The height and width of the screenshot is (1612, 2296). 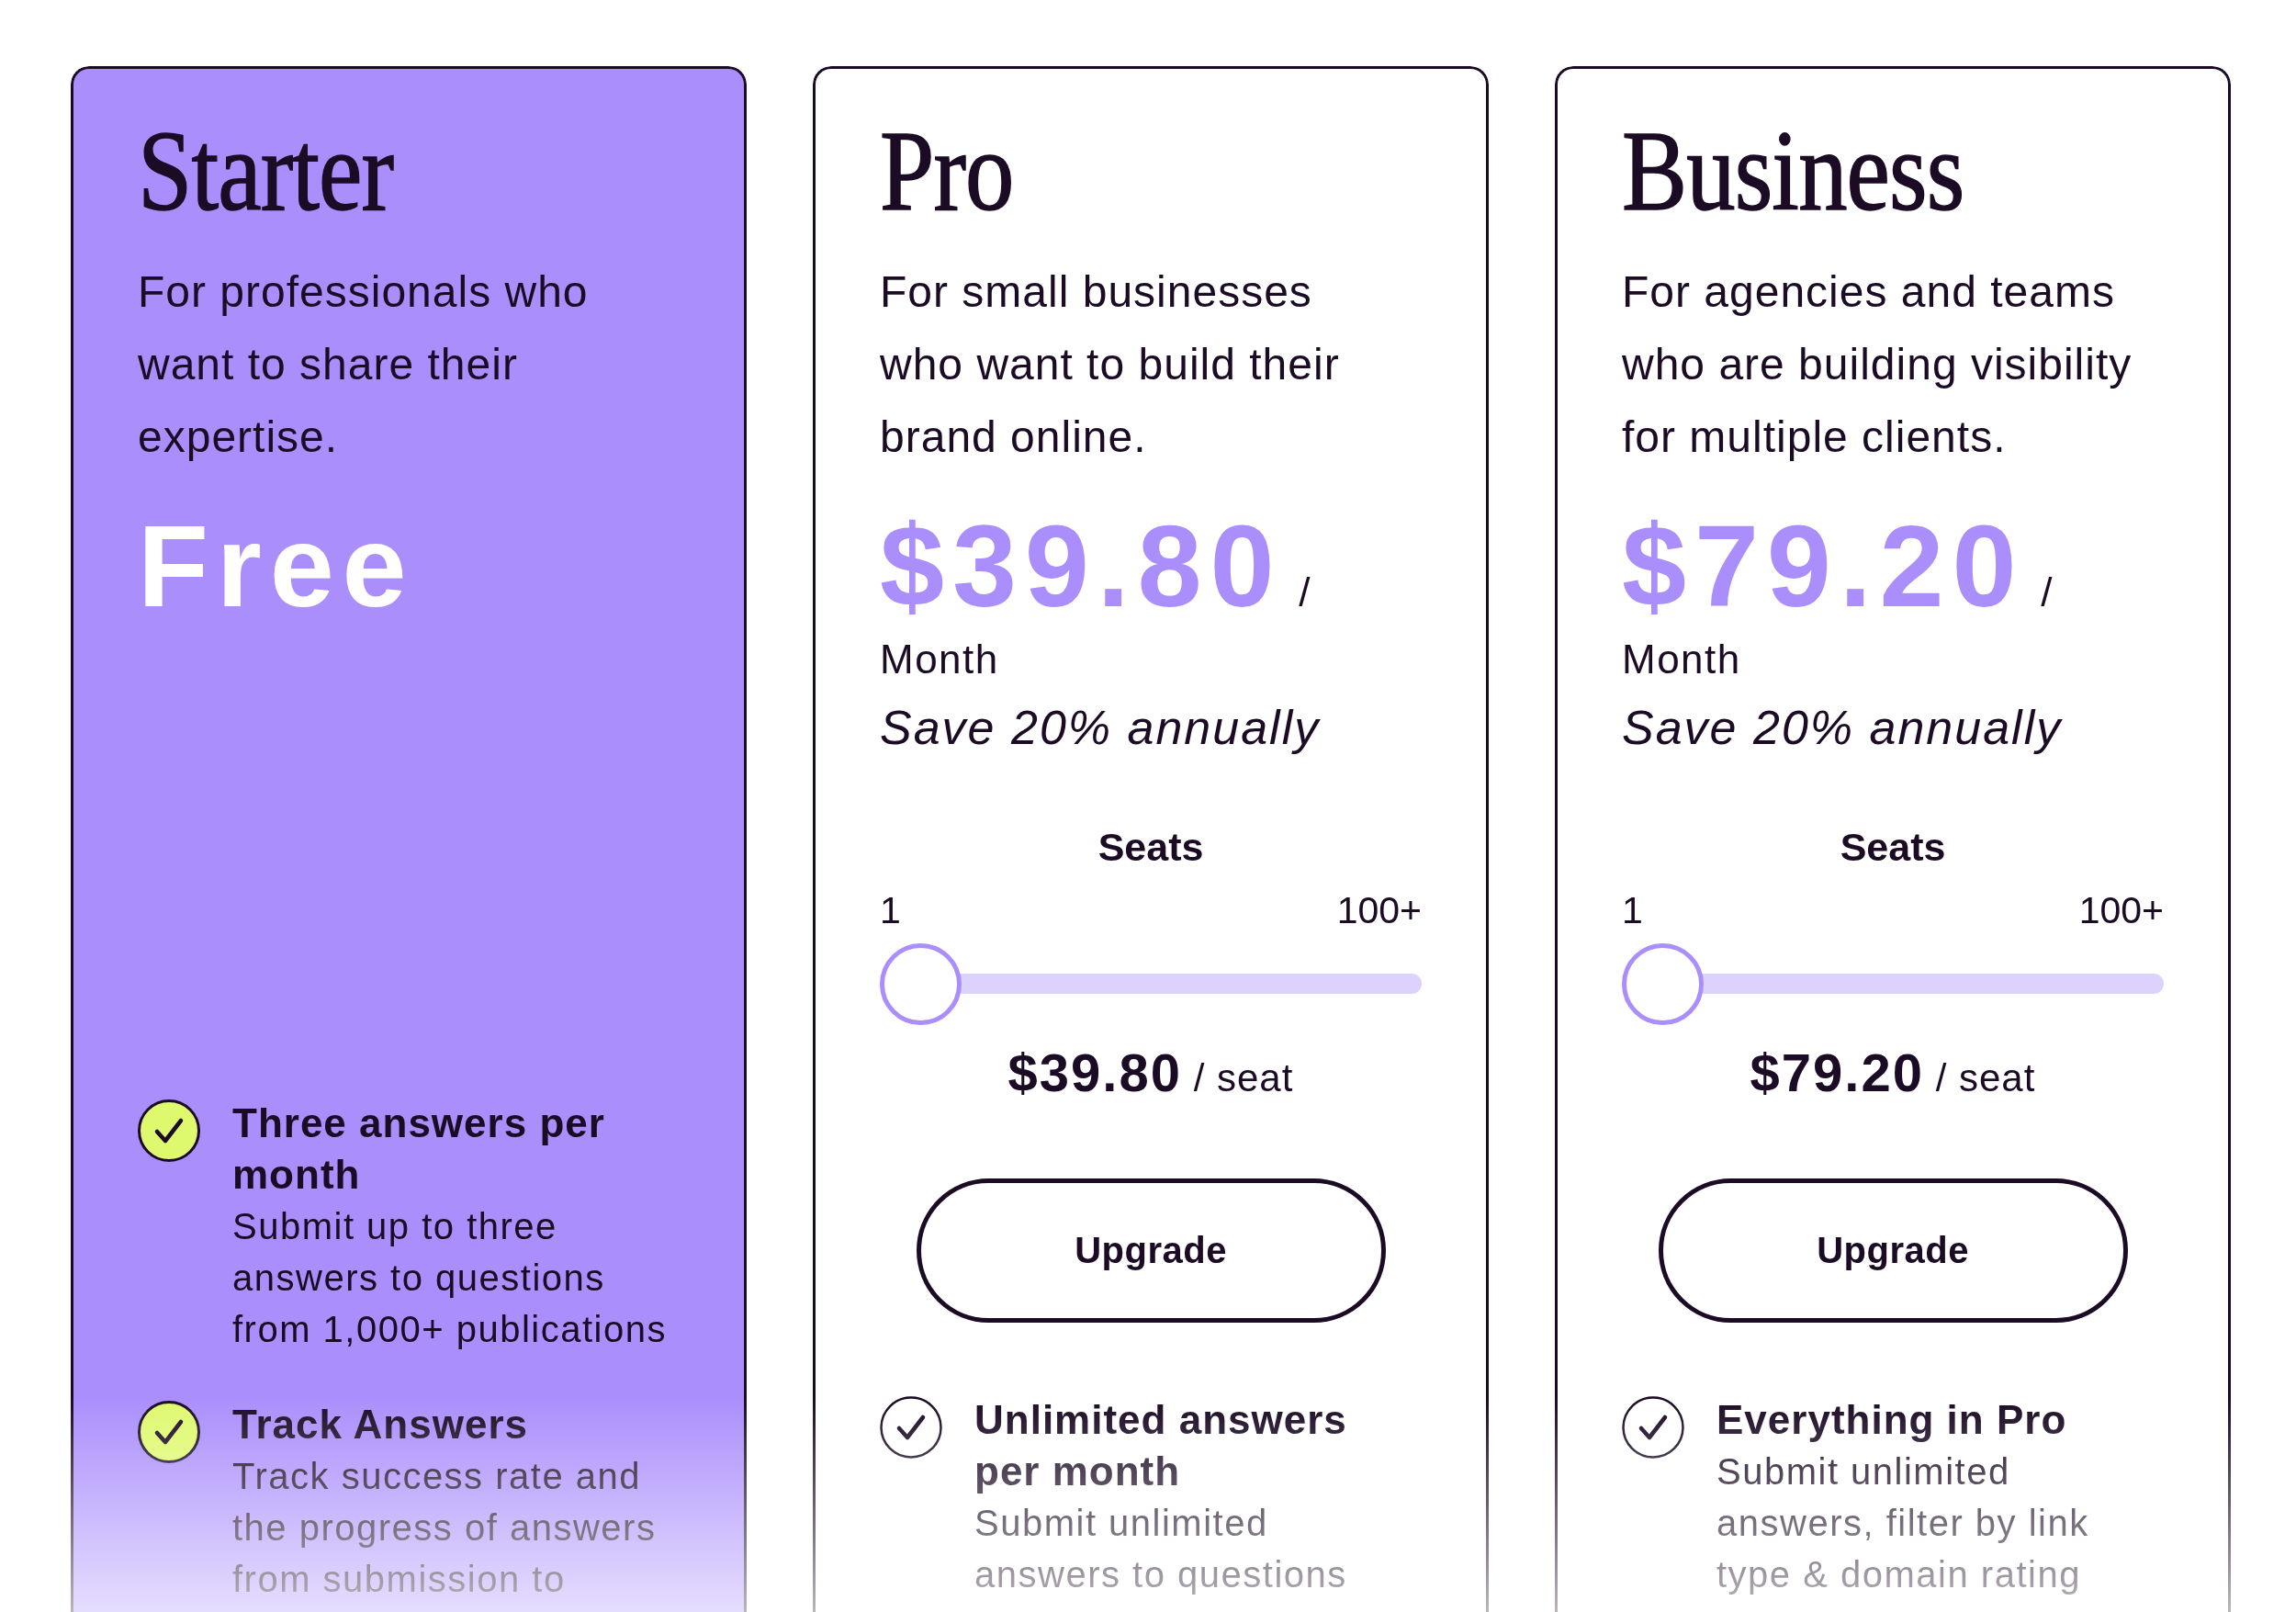 I want to click on feature-title: Unlimited answers per month, so click(x=1161, y=1445).